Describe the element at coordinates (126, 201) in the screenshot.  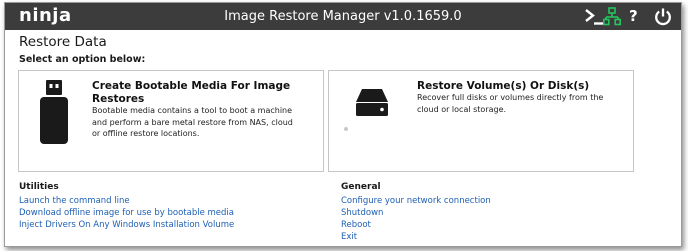
I see `launch-command-line-link: Launch the command line` at that location.